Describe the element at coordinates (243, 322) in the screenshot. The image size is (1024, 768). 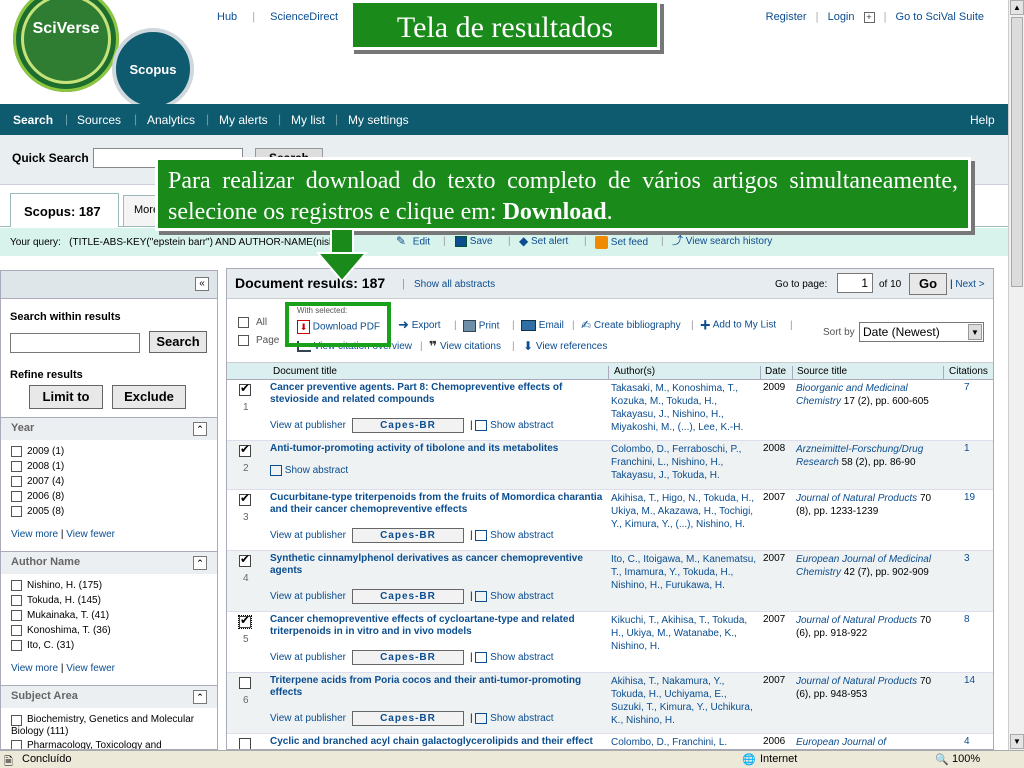
I see `select-all-checkbox` at that location.